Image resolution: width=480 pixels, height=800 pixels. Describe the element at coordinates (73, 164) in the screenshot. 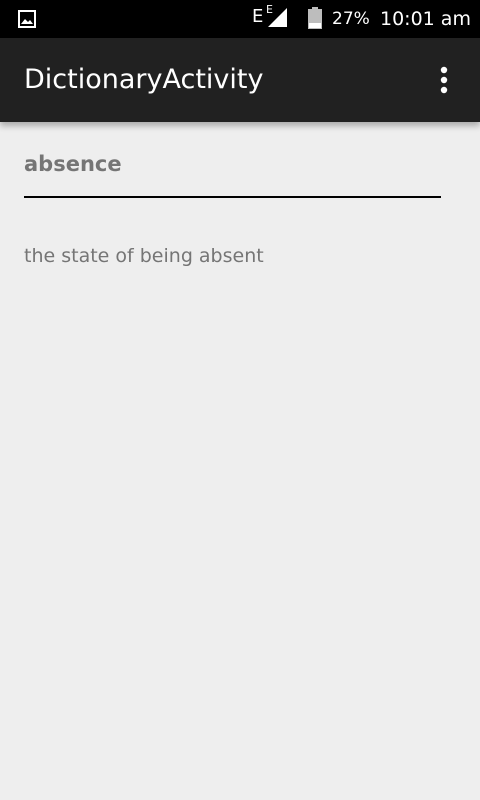

I see `word-input-value: absence` at that location.